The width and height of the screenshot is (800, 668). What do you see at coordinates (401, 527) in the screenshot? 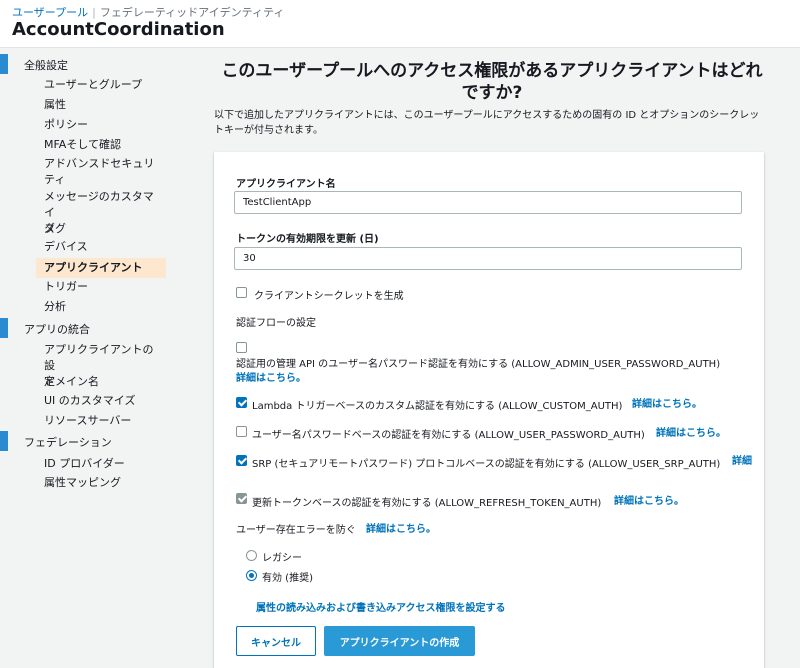
I see `user-existence-learn-more-link: 詳細はこちら。` at bounding box center [401, 527].